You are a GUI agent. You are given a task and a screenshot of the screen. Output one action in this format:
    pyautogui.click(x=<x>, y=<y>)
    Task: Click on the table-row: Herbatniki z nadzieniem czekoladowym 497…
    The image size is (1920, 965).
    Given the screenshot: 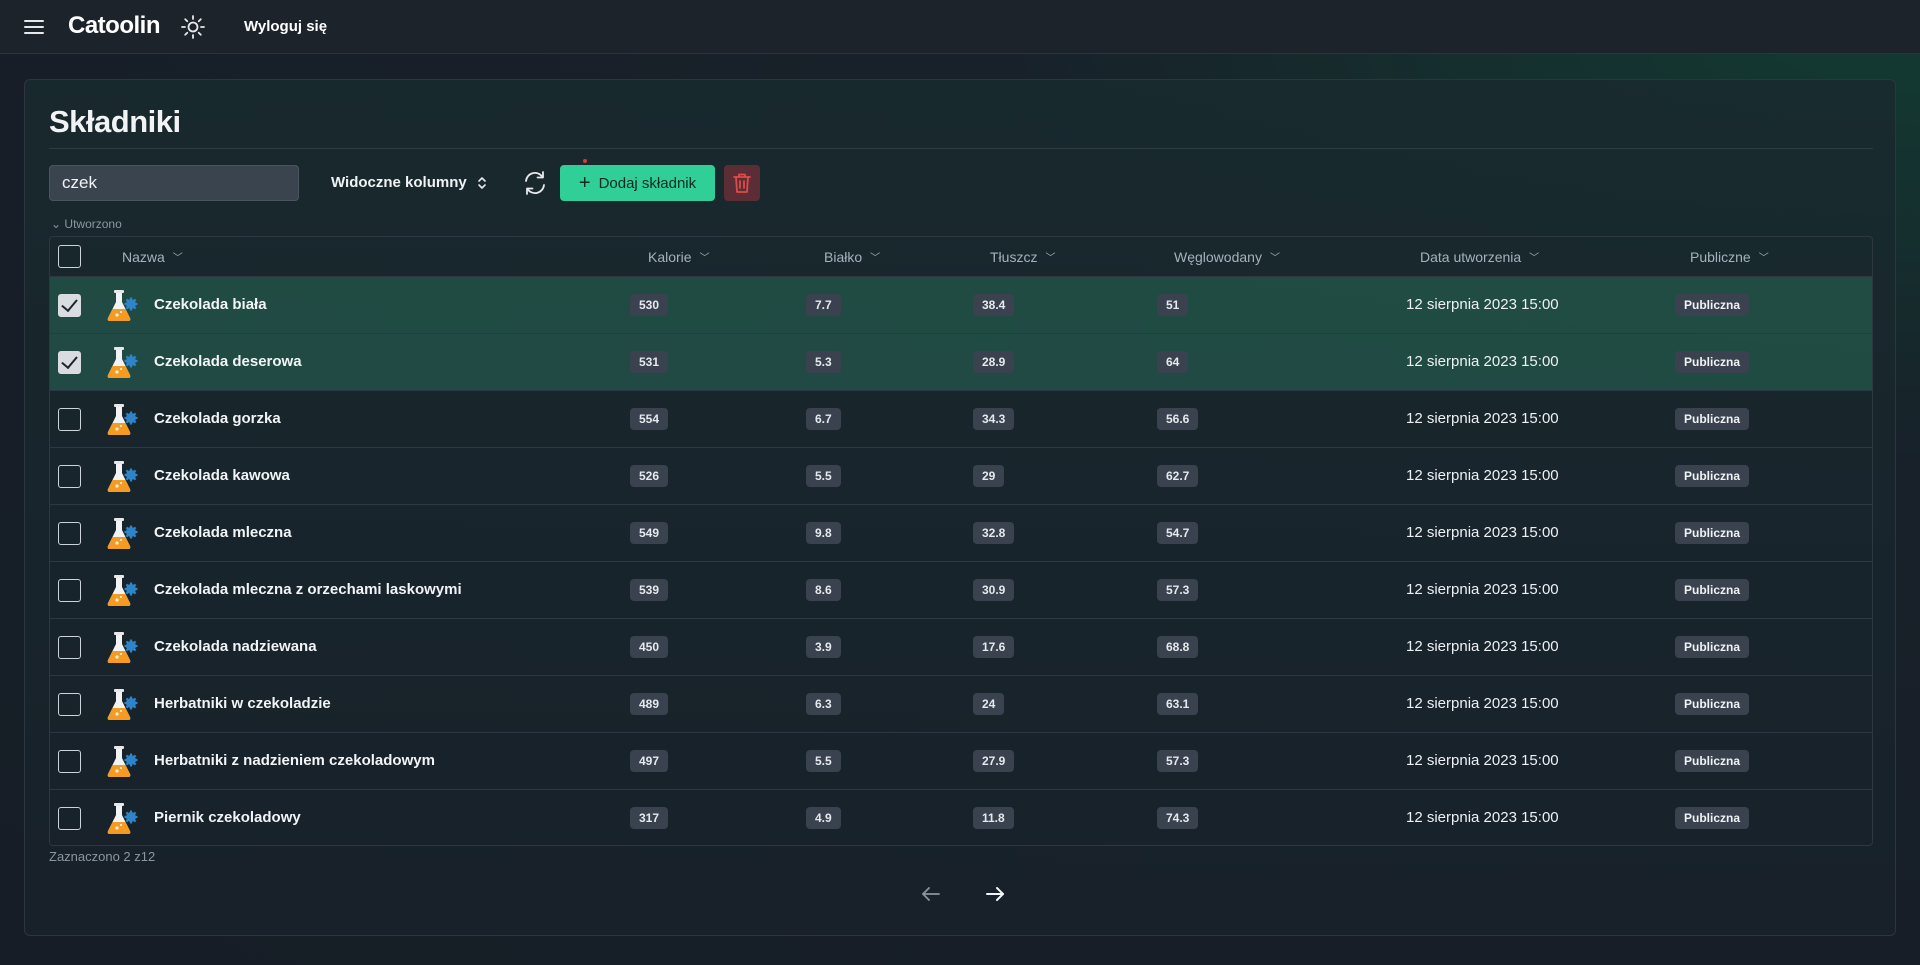 What is the action you would take?
    pyautogui.click(x=961, y=761)
    